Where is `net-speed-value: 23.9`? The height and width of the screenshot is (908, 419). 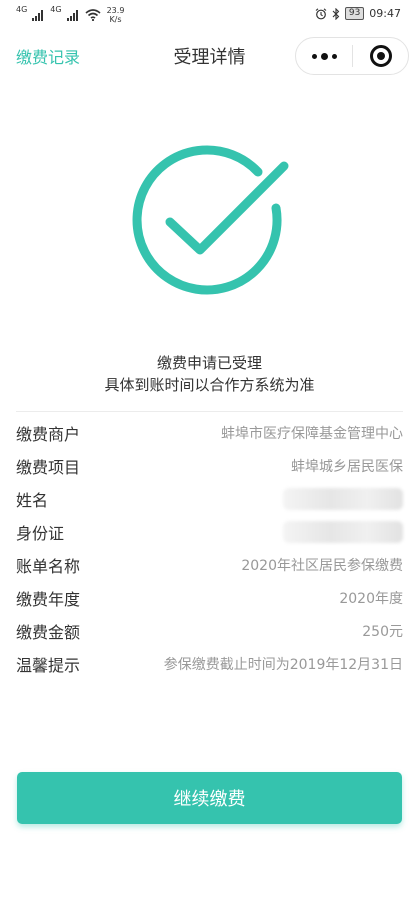 net-speed-value: 23.9 is located at coordinates (115, 10).